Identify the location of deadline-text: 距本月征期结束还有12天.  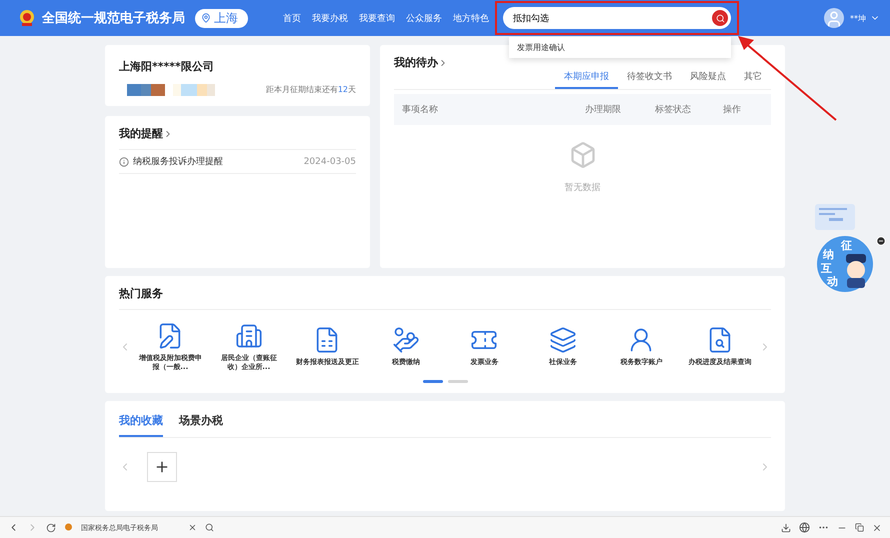
(311, 89).